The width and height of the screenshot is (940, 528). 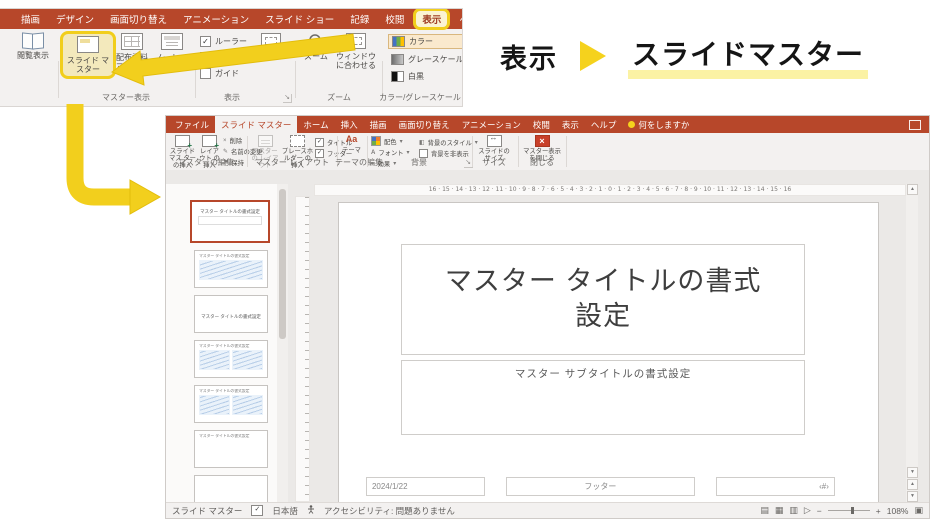 What do you see at coordinates (349, 124) in the screenshot?
I see `window-tab-4: 挿入` at bounding box center [349, 124].